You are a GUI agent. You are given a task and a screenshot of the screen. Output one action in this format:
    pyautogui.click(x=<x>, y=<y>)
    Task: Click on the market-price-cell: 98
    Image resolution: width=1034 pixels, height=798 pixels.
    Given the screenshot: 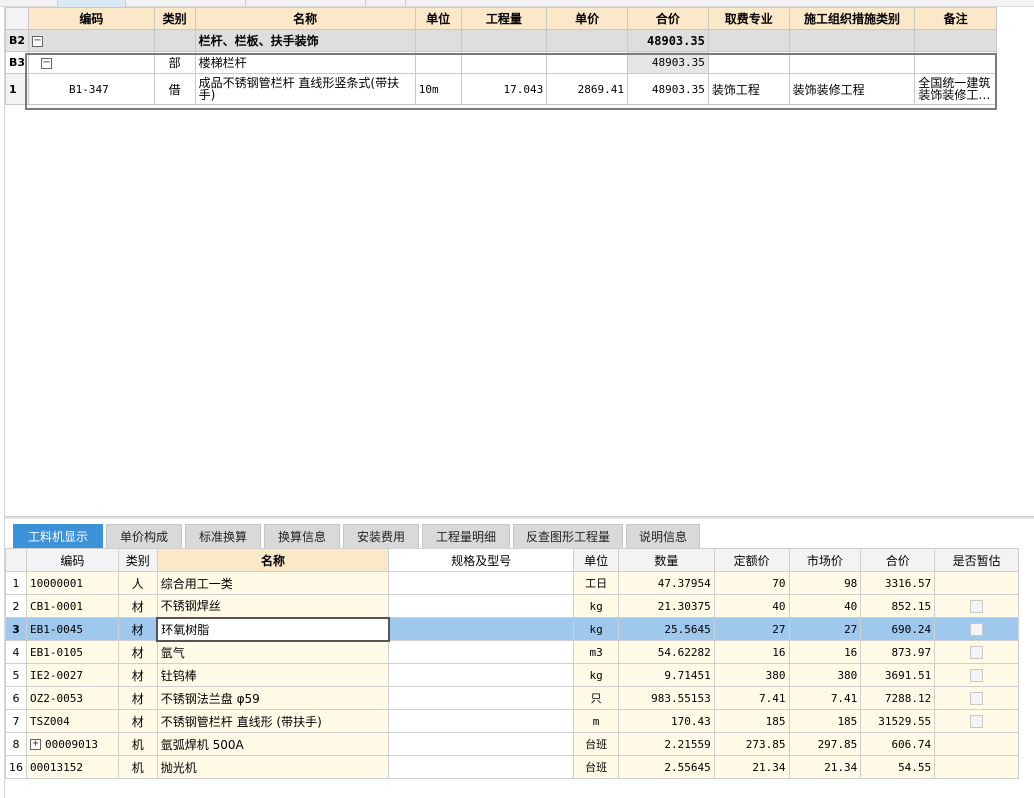 What is the action you would take?
    pyautogui.click(x=825, y=583)
    